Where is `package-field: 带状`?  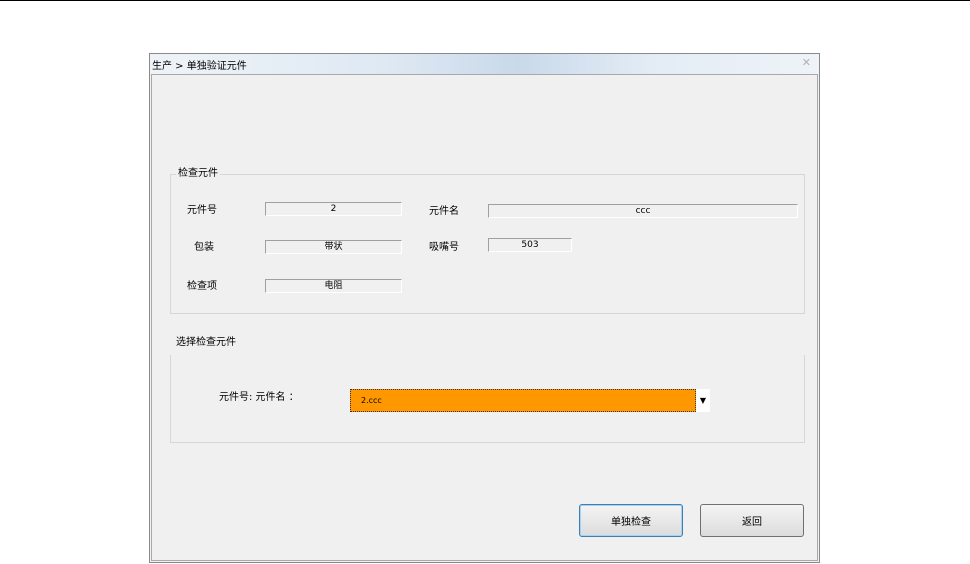 package-field: 带状 is located at coordinates (333, 247).